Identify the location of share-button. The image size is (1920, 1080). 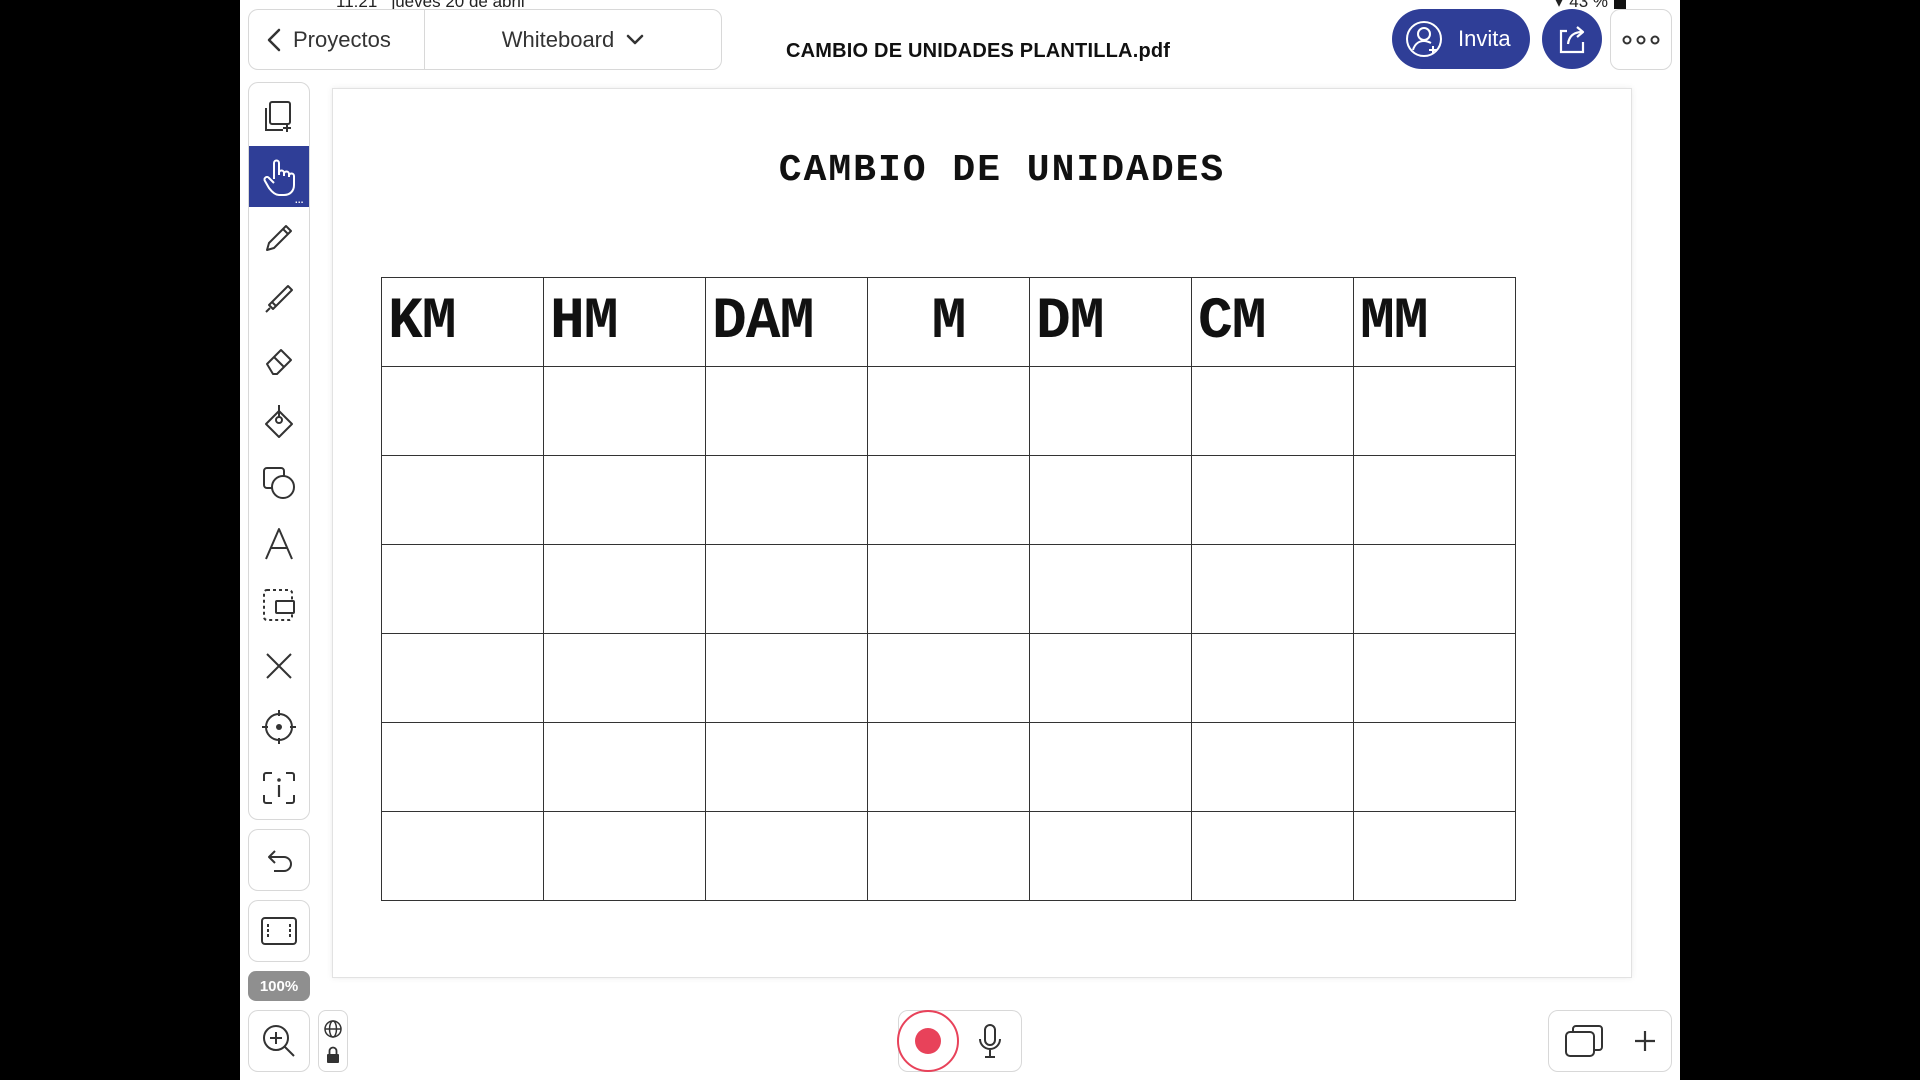
(1572, 39).